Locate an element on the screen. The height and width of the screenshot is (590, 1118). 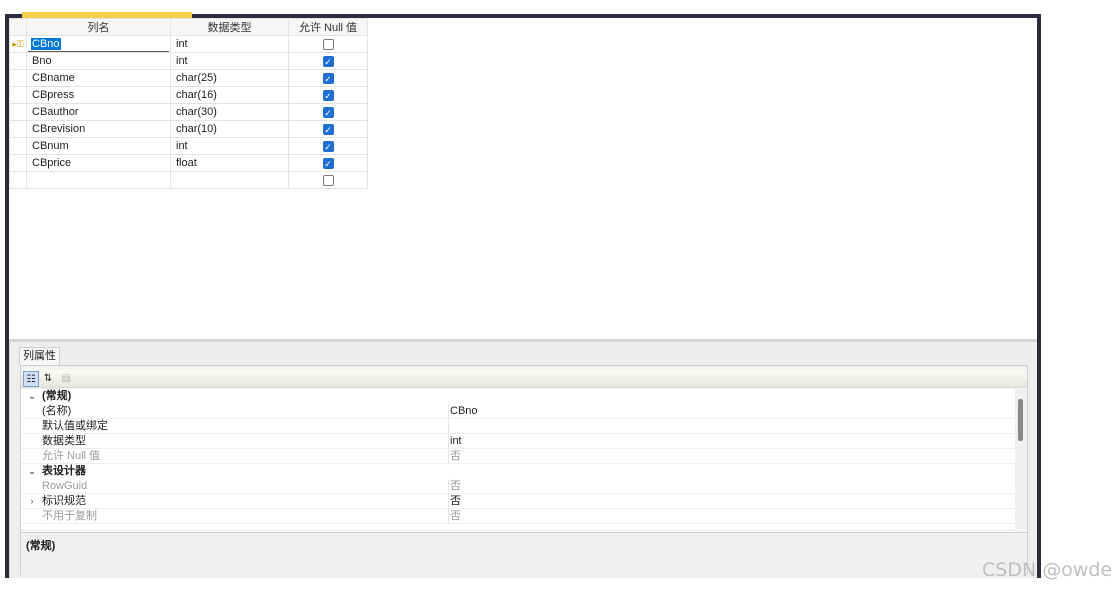
table-row: CBpress char(16) ✓ is located at coordinates (188, 95).